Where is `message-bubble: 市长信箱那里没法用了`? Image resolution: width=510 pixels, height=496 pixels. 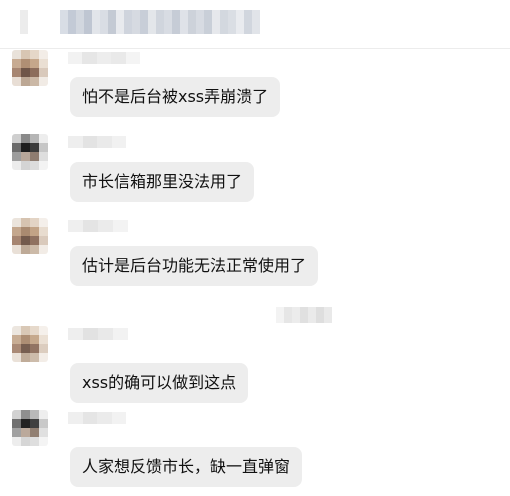
message-bubble: 市长信箱那里没法用了 is located at coordinates (162, 182).